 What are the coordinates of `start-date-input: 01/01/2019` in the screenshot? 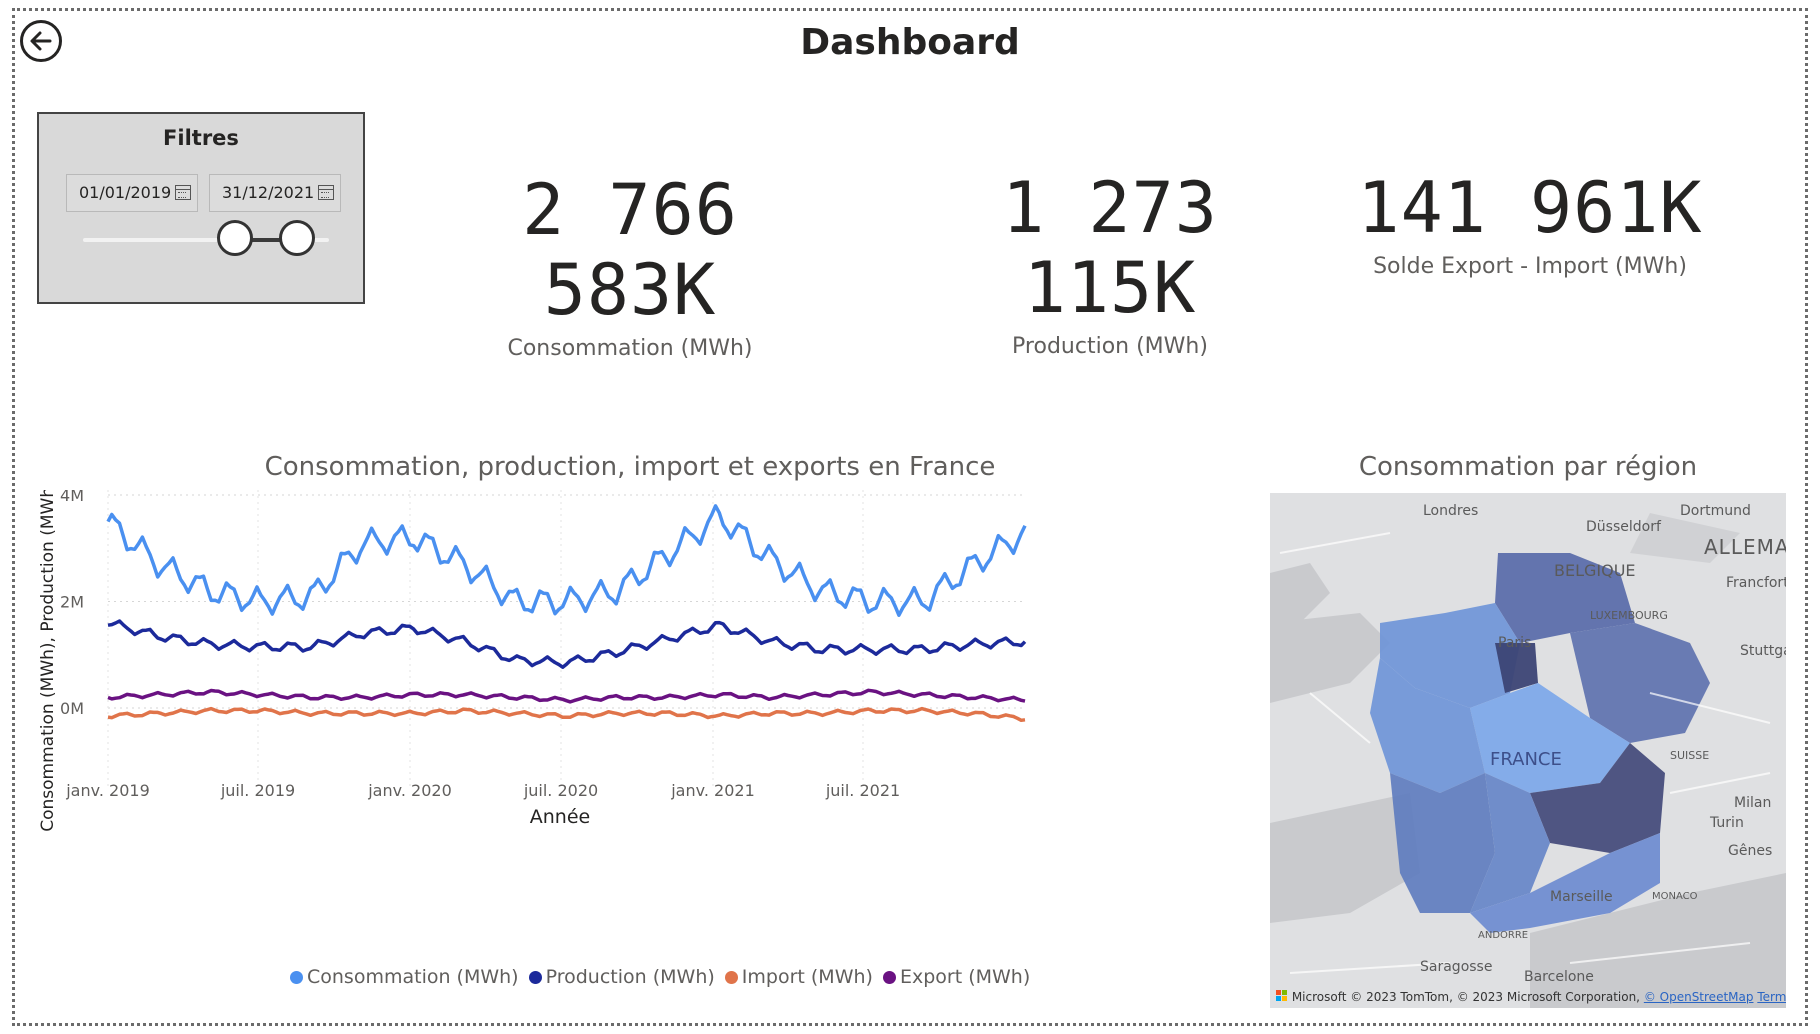 It's located at (132, 193).